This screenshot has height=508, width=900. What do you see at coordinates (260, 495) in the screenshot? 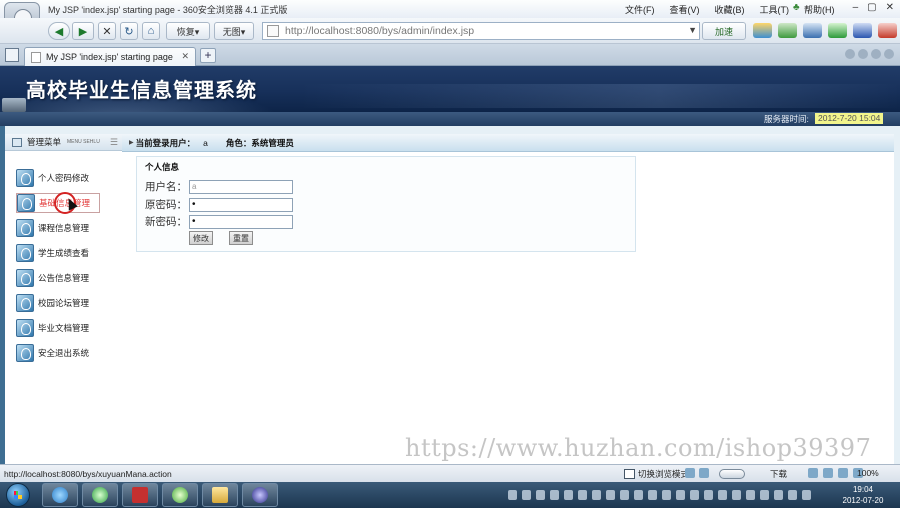
I see `taskbar-eclipse-button` at bounding box center [260, 495].